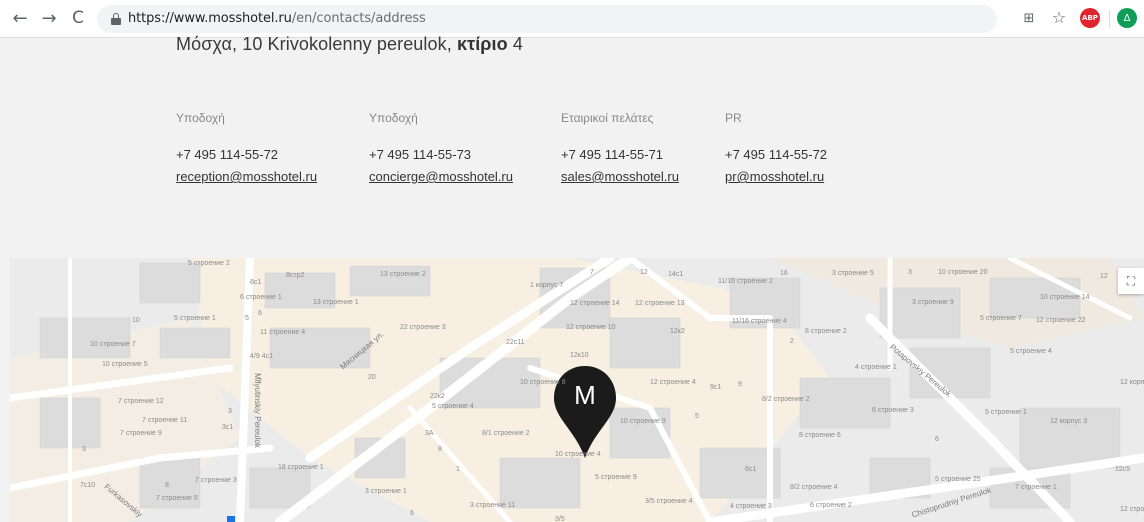 The height and width of the screenshot is (522, 1144). What do you see at coordinates (458, 469) in the screenshot?
I see `map-building-label: 1` at bounding box center [458, 469].